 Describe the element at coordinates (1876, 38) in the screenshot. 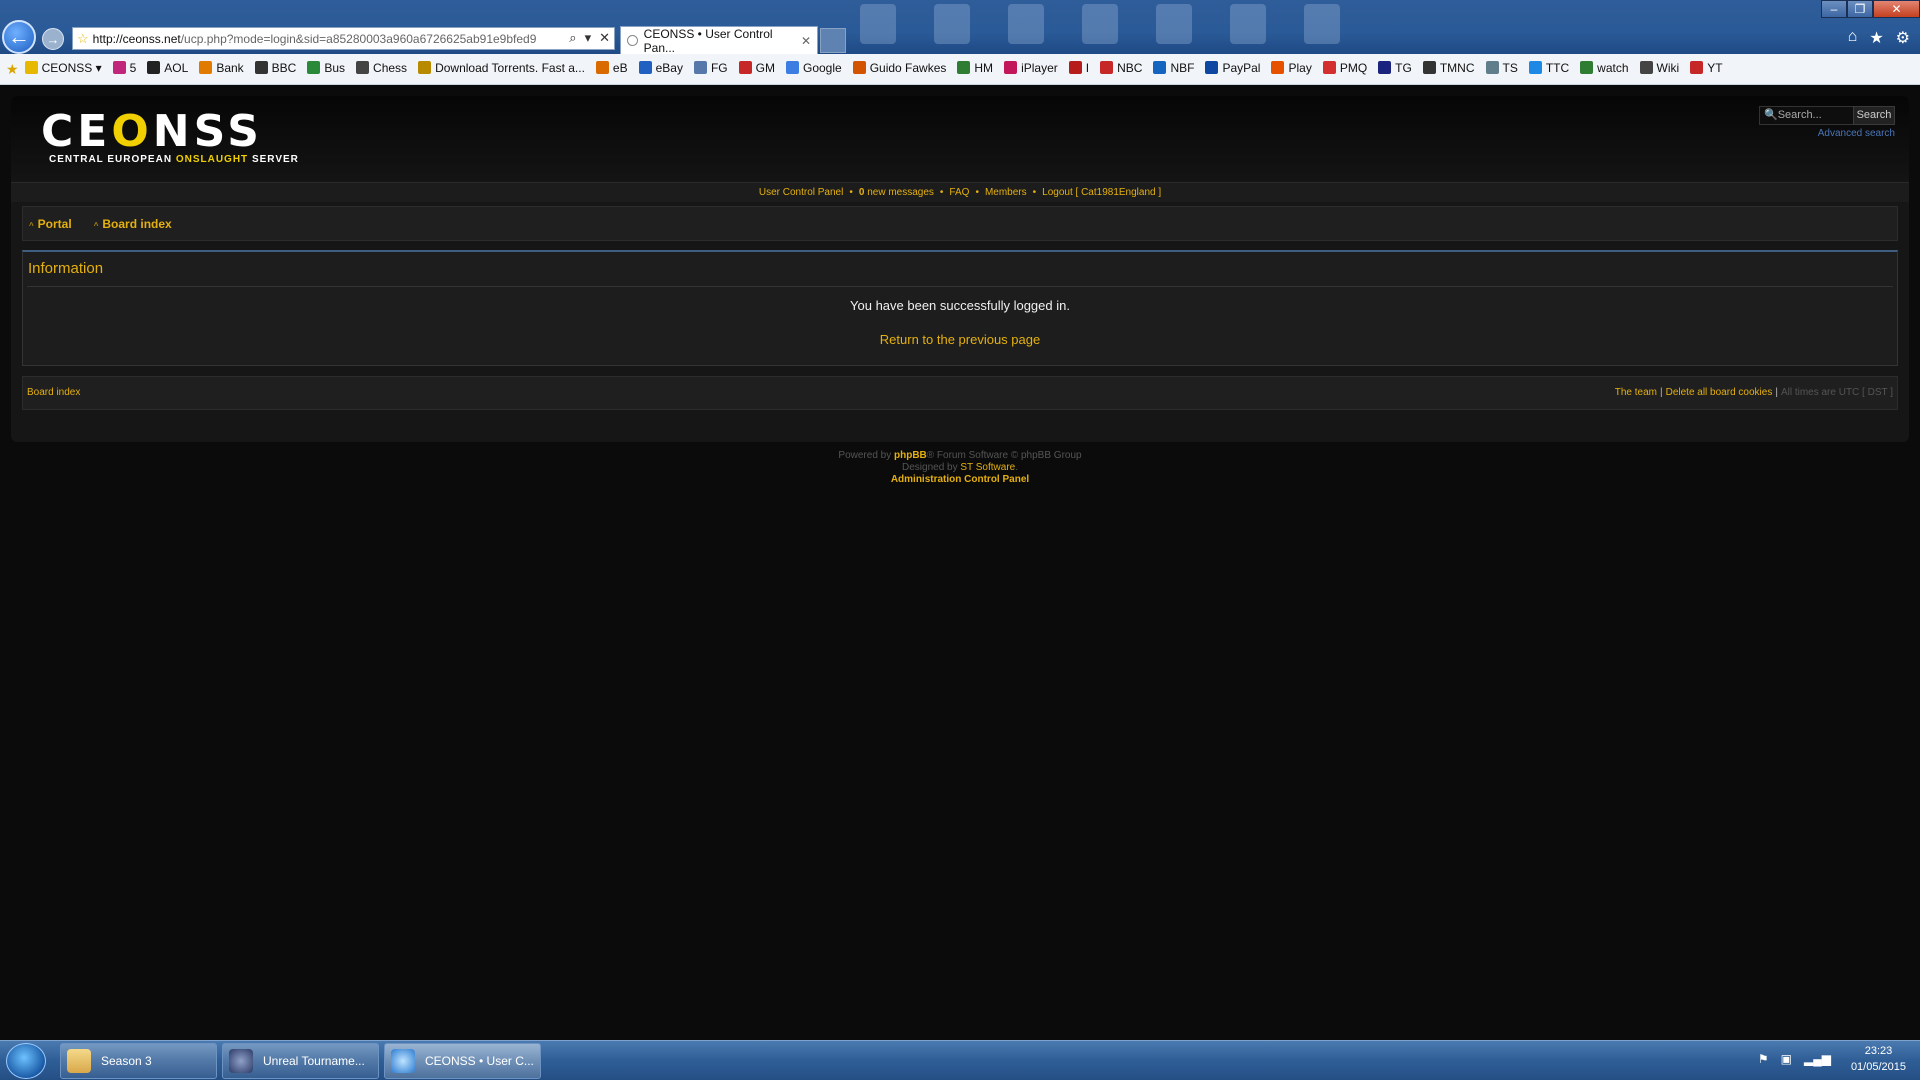

I see `favorites-icon: ★` at that location.